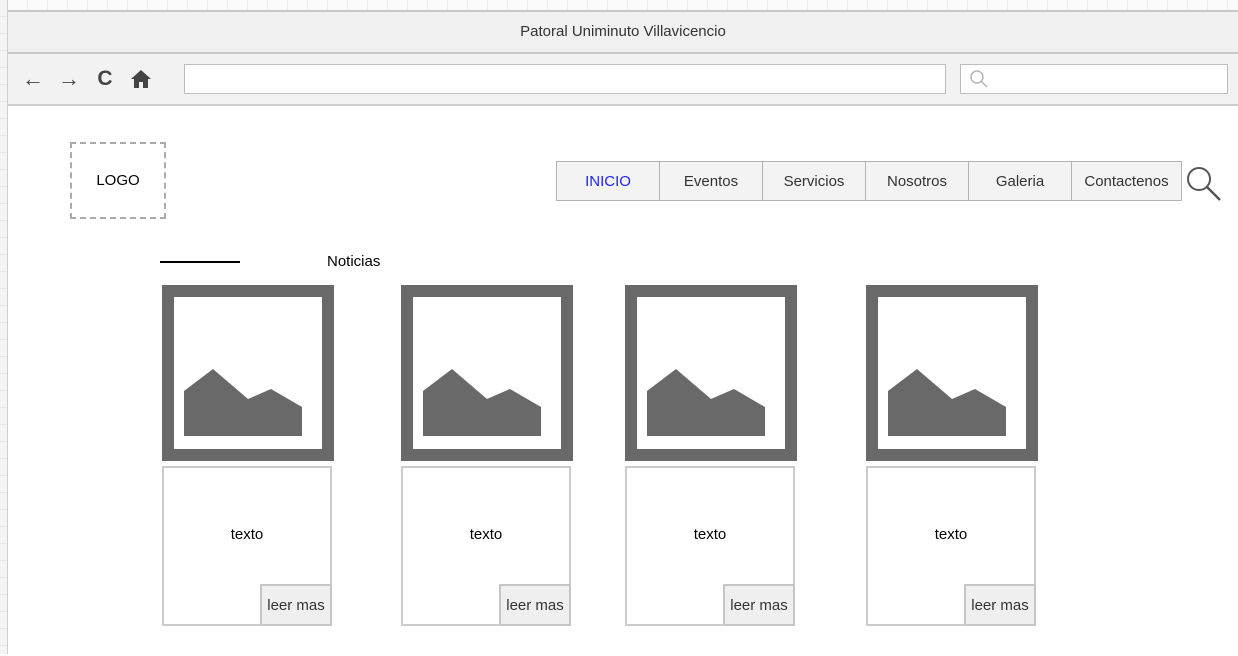 This screenshot has width=1238, height=656. I want to click on logo-placeholder: LOGO, so click(118, 180).